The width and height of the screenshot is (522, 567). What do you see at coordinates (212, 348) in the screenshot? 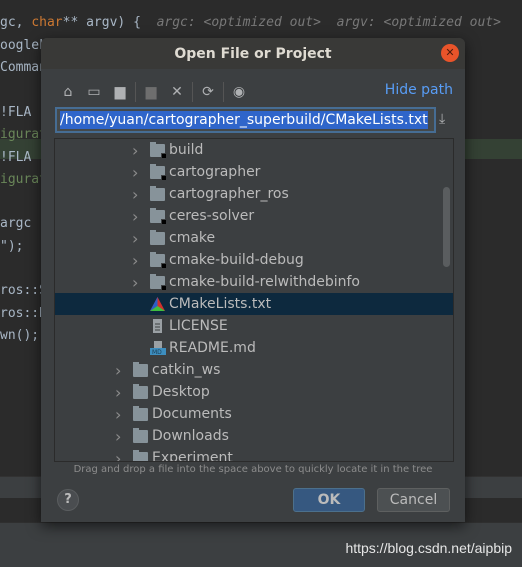
I see `tree-item-label: README.md` at bounding box center [212, 348].